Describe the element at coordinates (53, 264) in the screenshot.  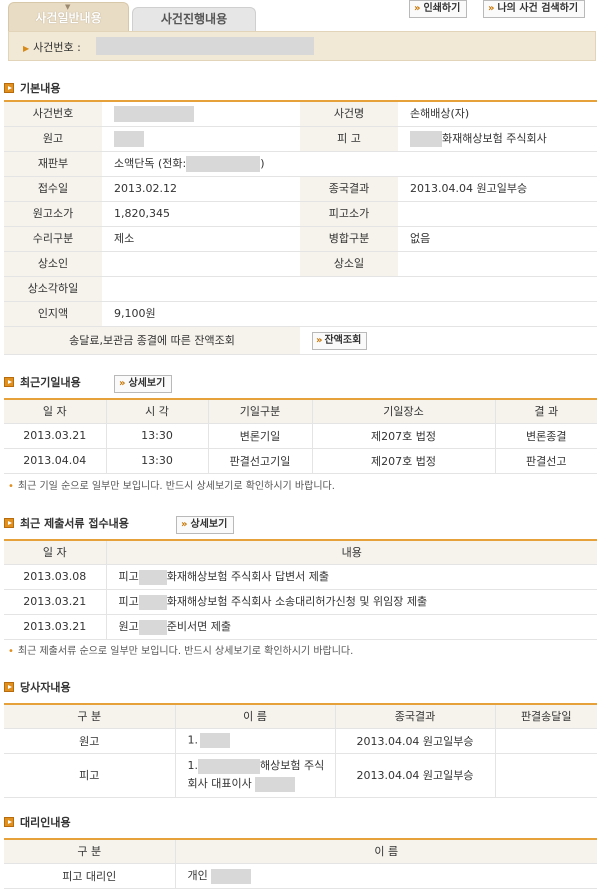
I see `appellant-label: 상소인` at that location.